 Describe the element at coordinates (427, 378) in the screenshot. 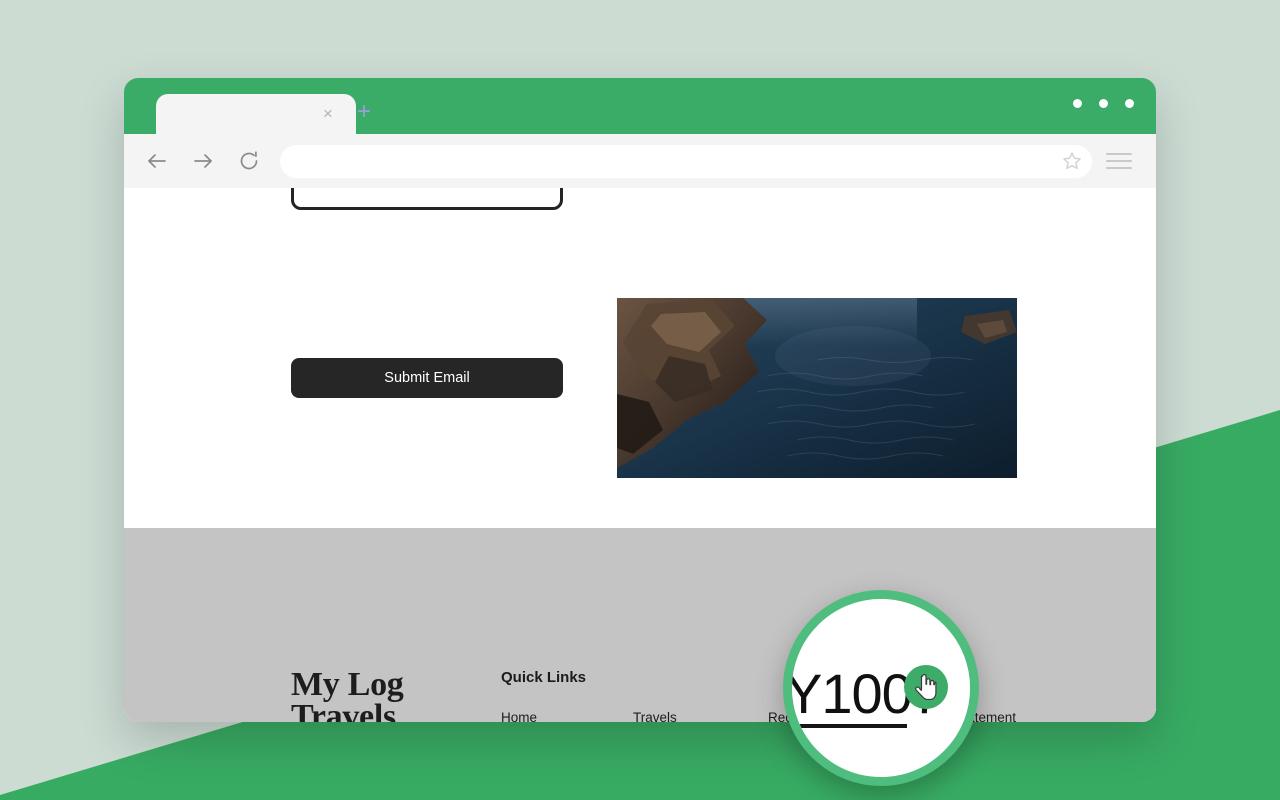

I see `submit-email-button: Submit Email` at that location.